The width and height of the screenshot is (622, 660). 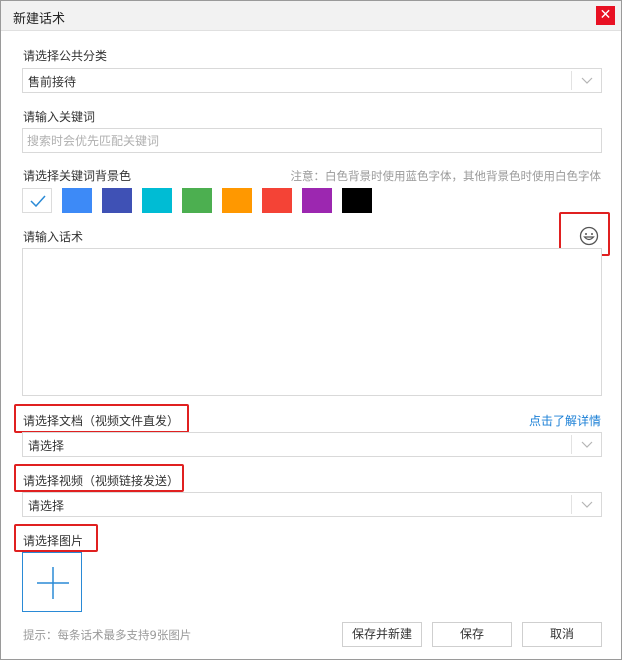 I want to click on dialog-title: 新建话术, so click(x=39, y=19).